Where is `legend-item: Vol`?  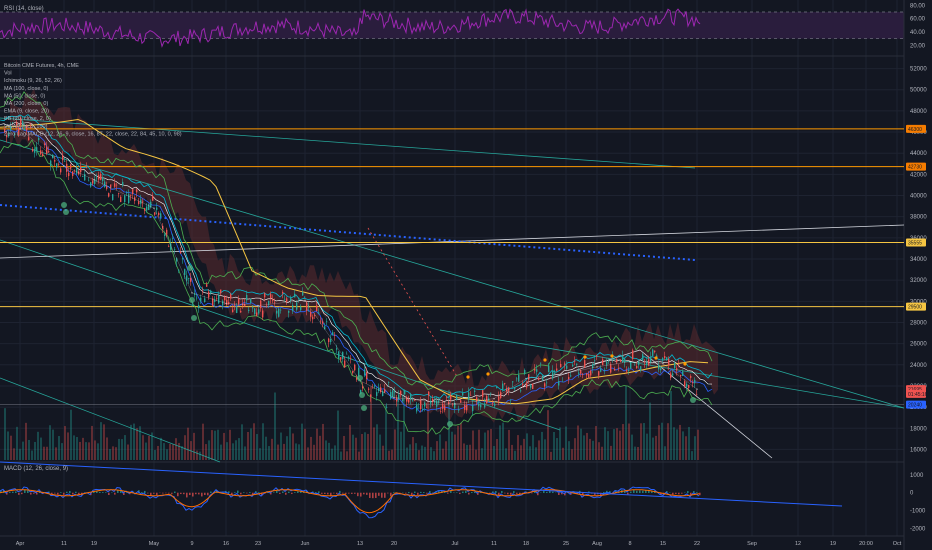
legend-item: Vol is located at coordinates (8, 74).